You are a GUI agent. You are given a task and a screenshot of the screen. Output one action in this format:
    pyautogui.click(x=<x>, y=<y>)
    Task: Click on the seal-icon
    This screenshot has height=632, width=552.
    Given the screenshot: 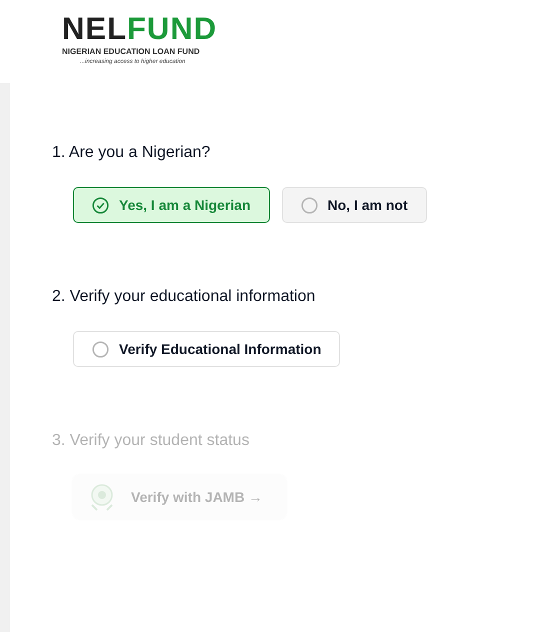 What is the action you would take?
    pyautogui.click(x=102, y=497)
    